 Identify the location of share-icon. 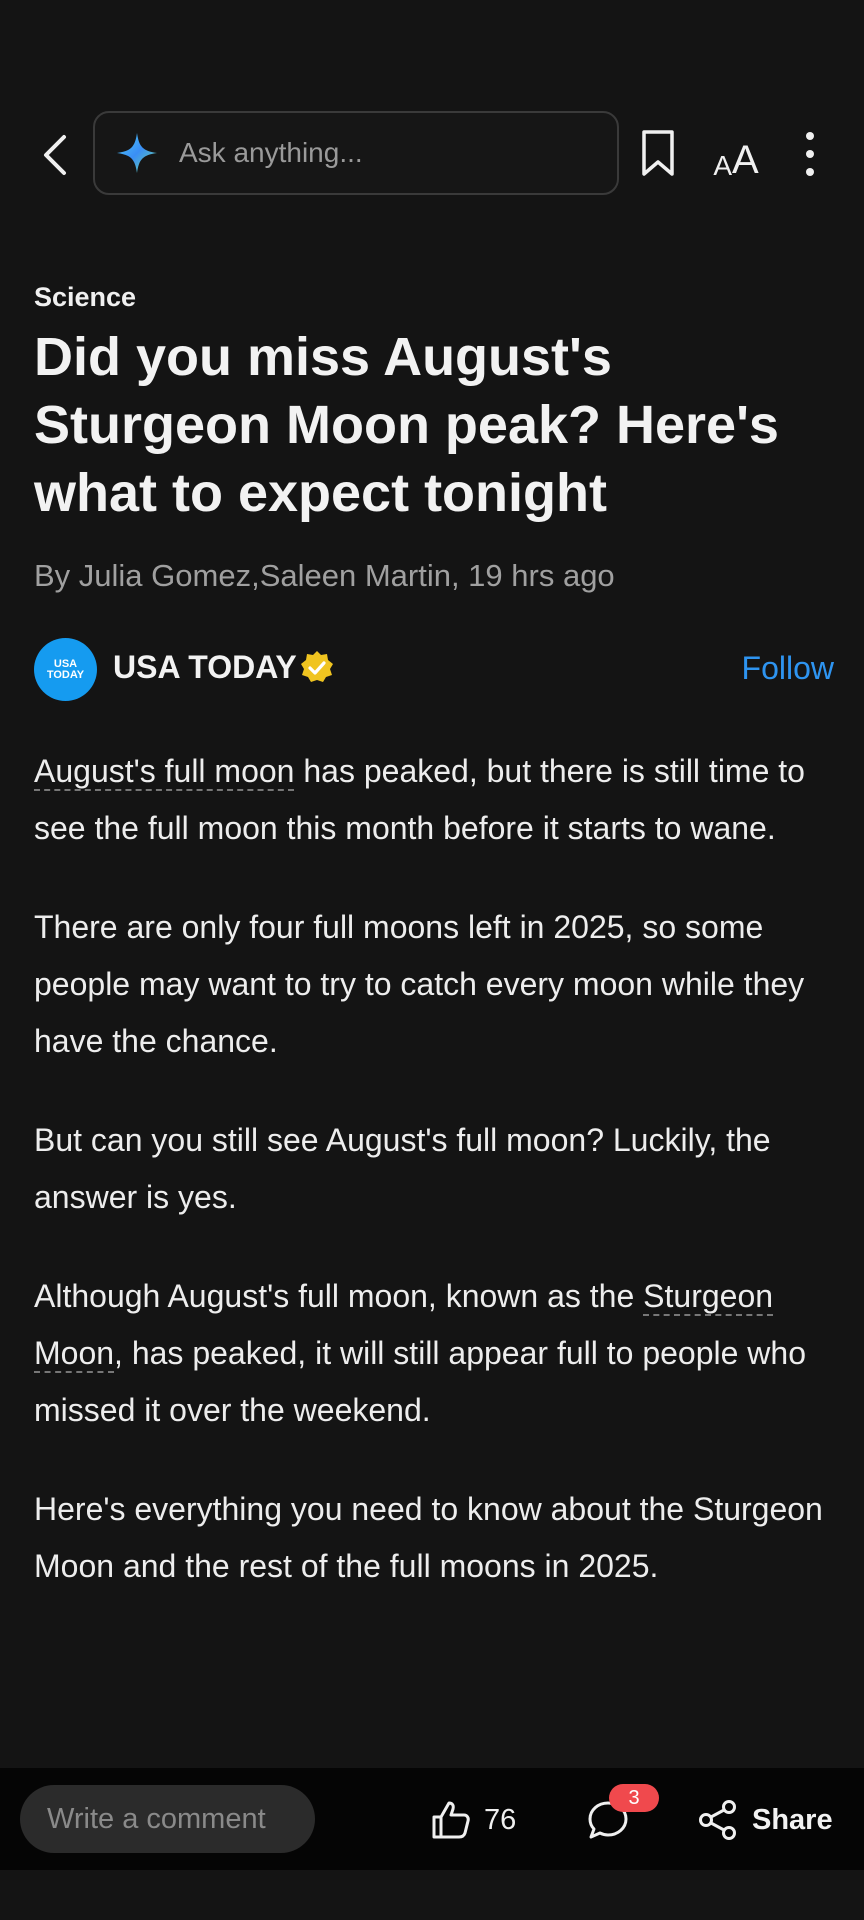
(717, 1820).